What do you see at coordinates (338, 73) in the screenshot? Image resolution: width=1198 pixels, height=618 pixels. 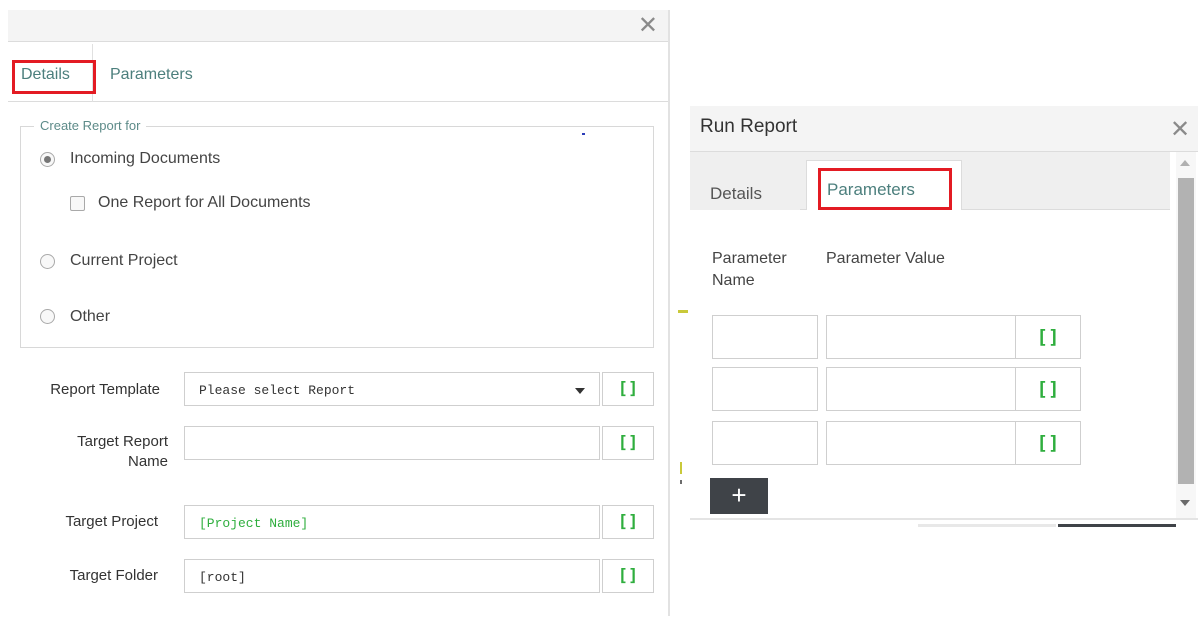 I see `left-tab-bar` at bounding box center [338, 73].